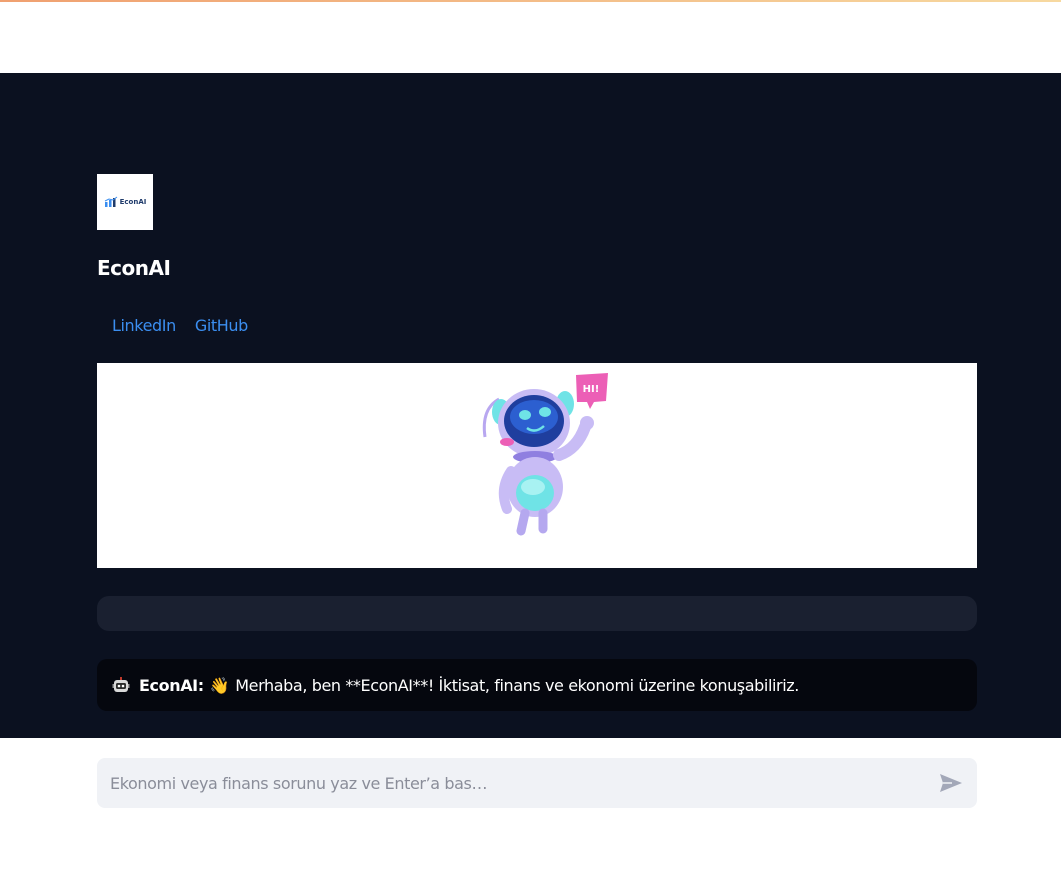 This screenshot has height=872, width=1061. Describe the element at coordinates (171, 685) in the screenshot. I see `message-sender: EconAI:` at that location.